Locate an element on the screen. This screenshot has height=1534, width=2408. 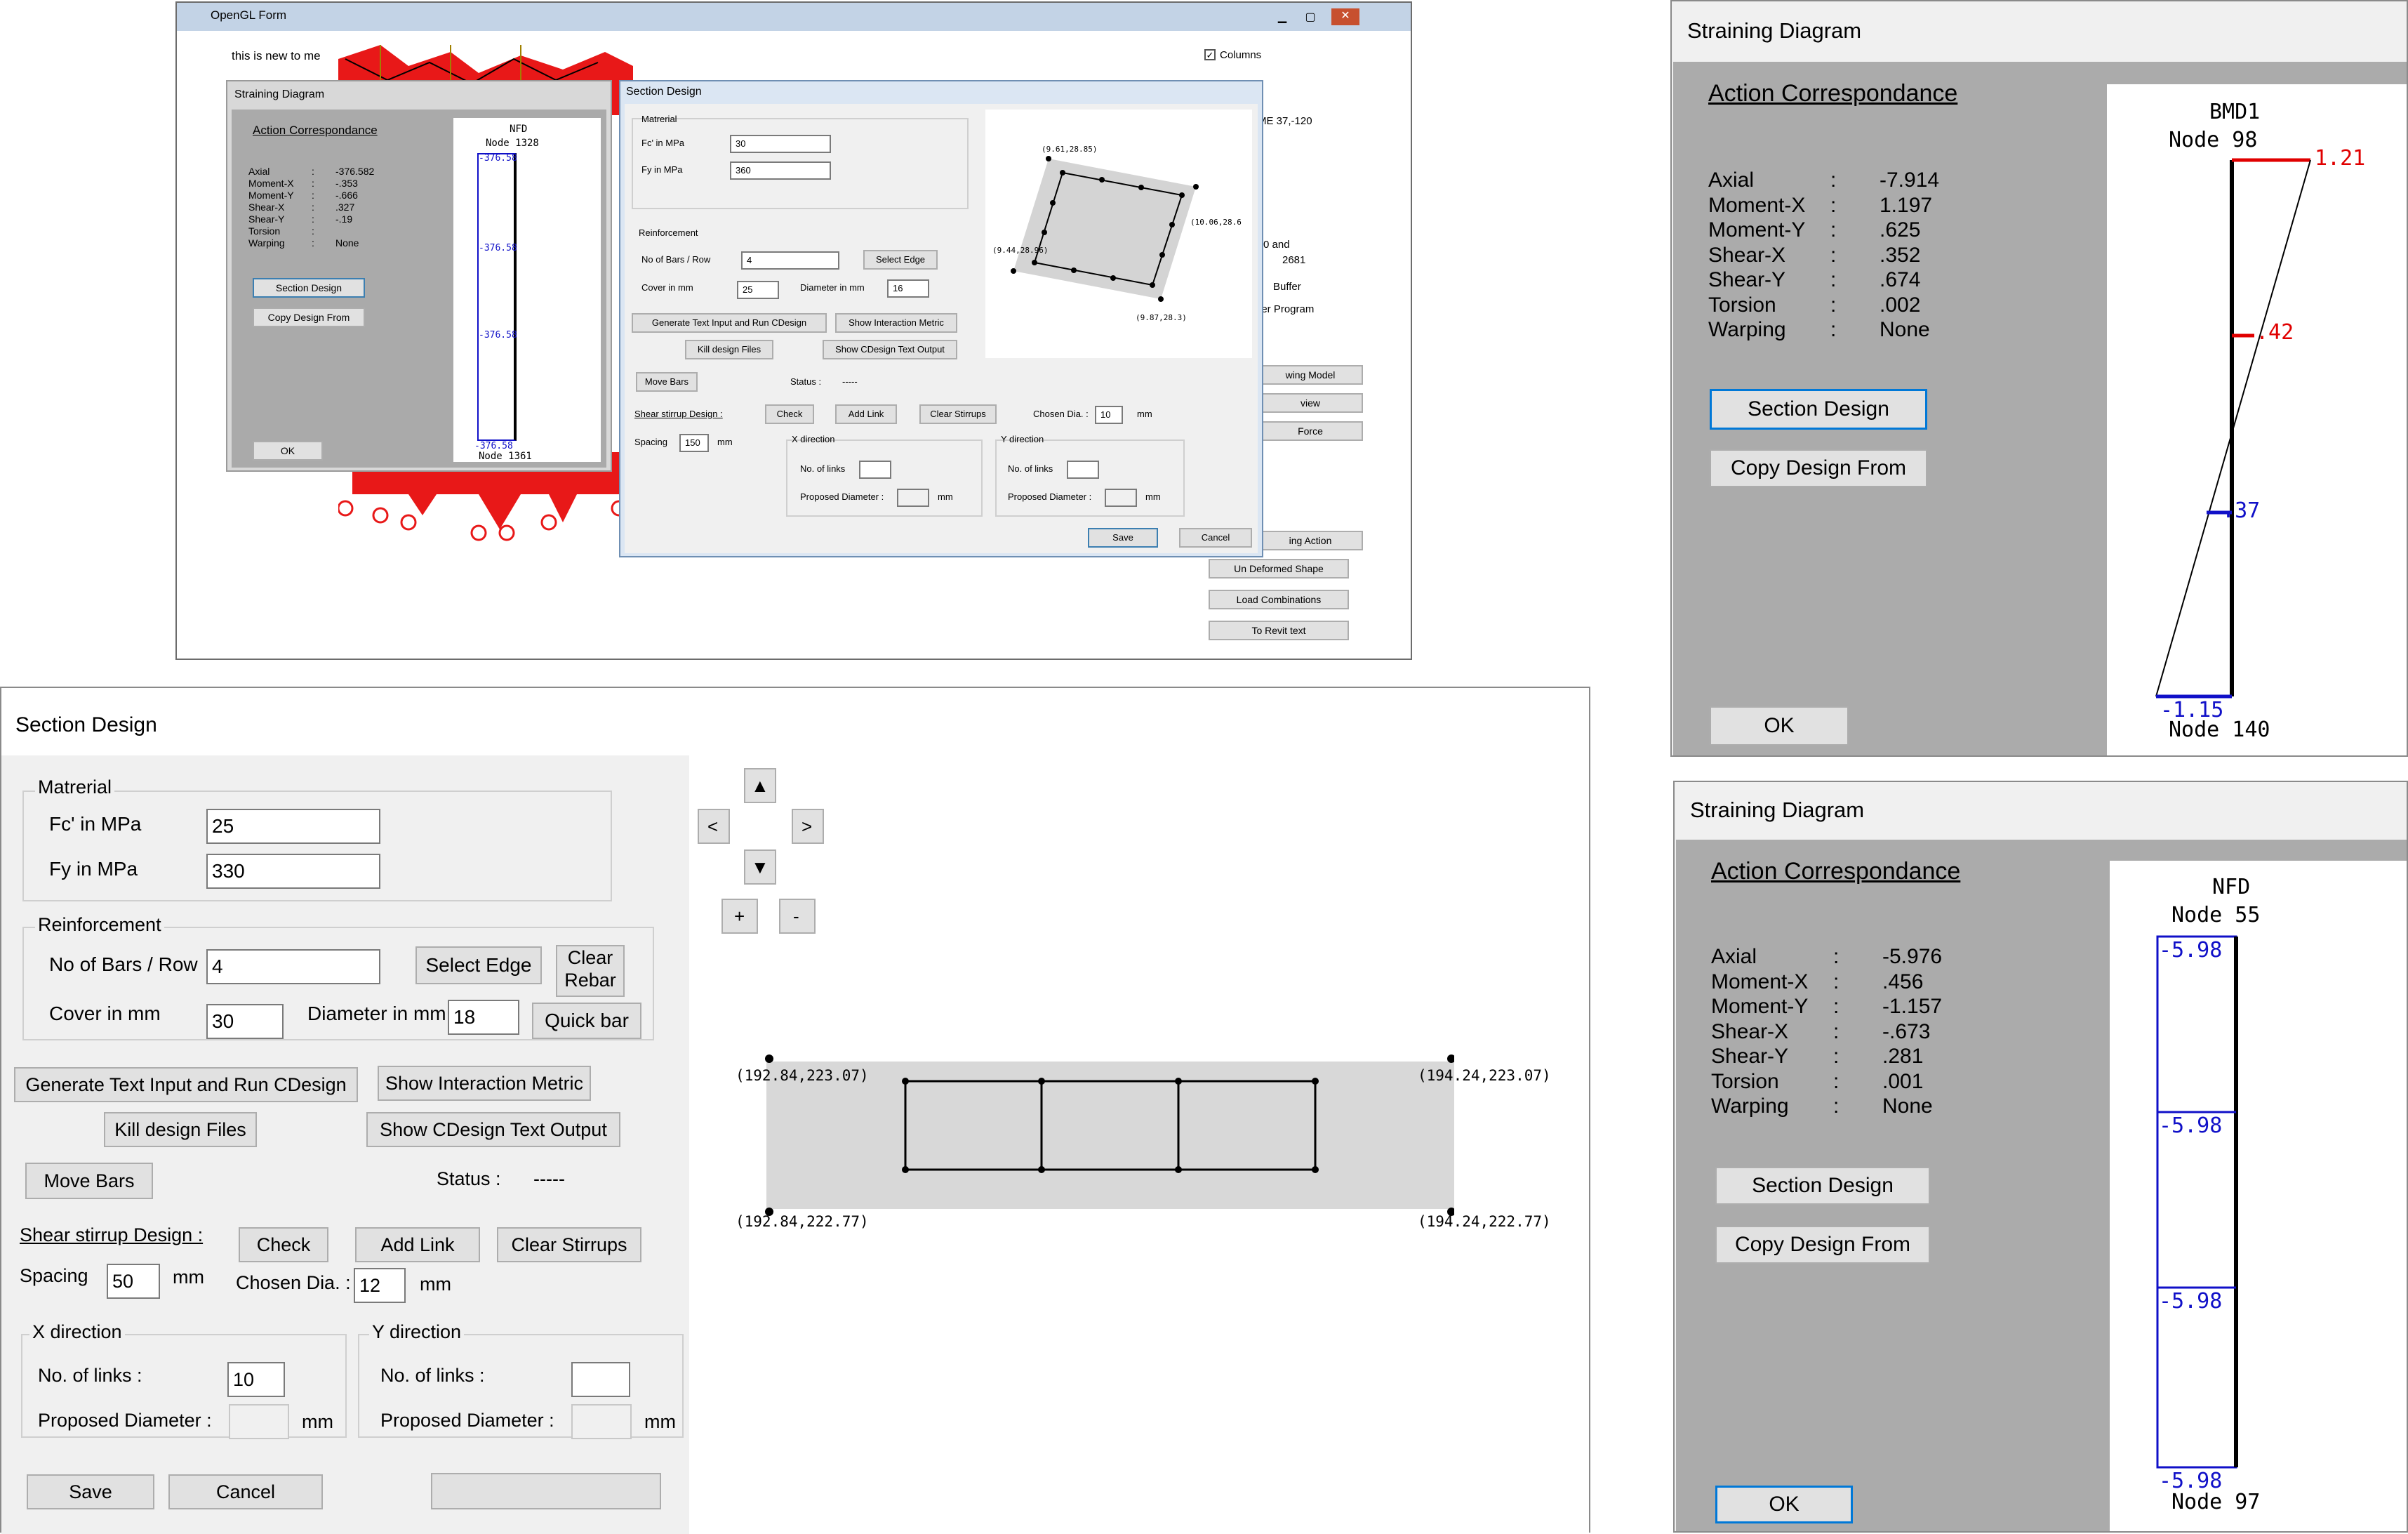
bmd-window-title: Straining Diagram is located at coordinates (1774, 31).